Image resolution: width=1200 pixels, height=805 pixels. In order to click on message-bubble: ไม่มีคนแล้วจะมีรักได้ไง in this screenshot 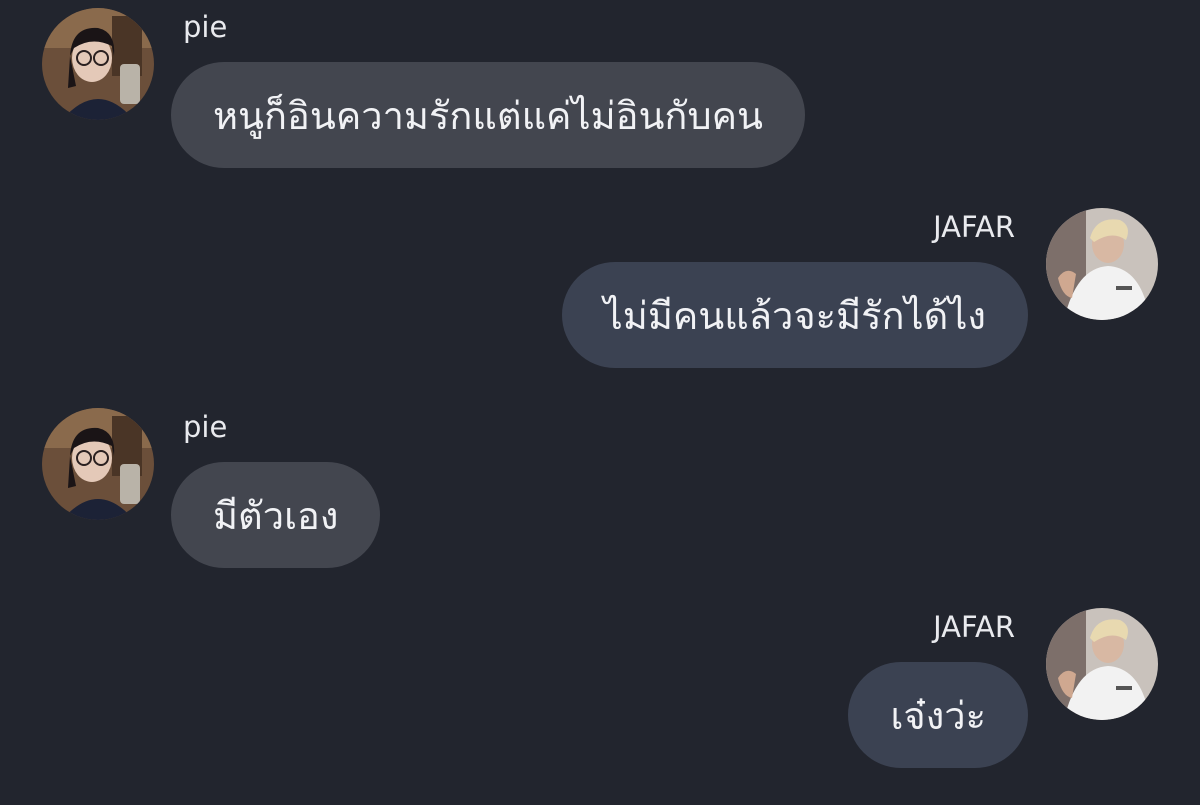, I will do `click(794, 315)`.